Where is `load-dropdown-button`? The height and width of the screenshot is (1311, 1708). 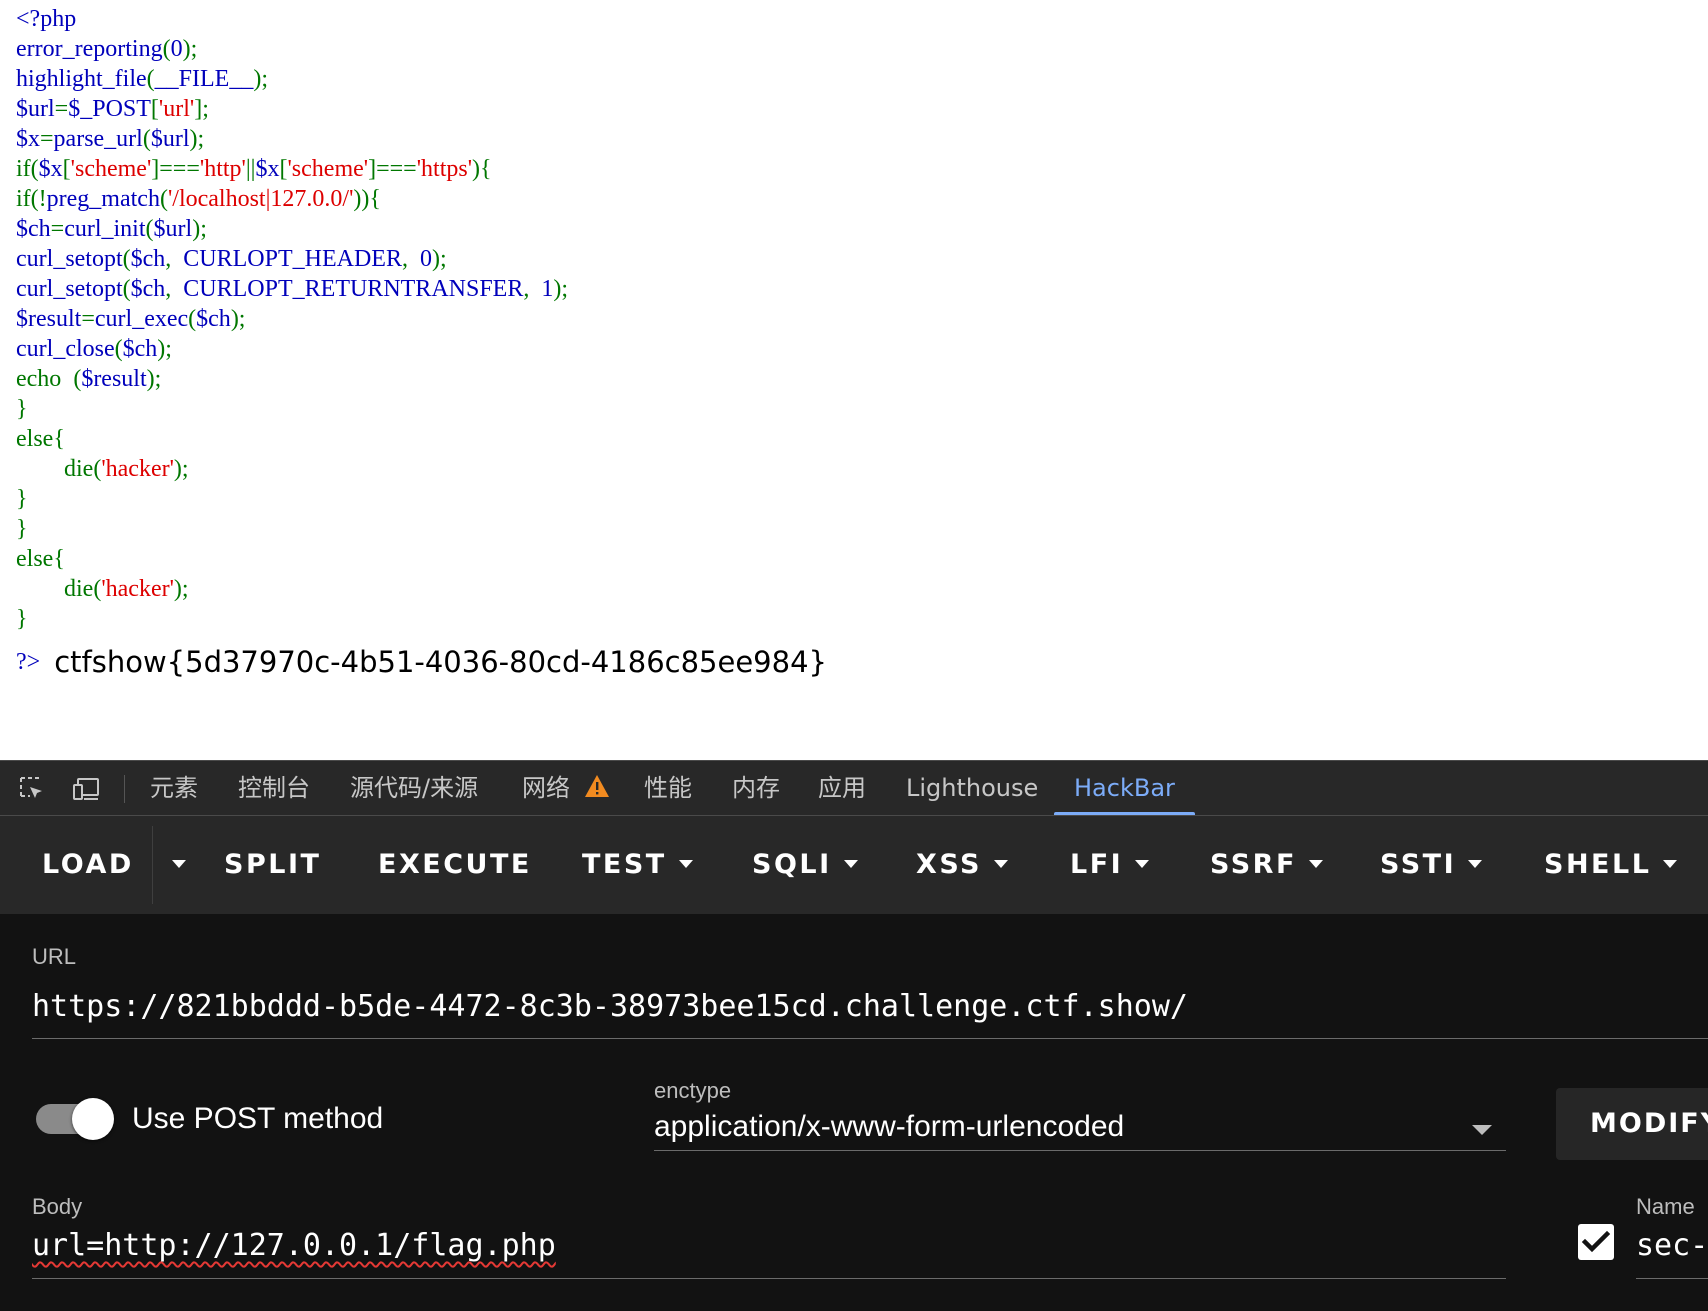 load-dropdown-button is located at coordinates (173, 865).